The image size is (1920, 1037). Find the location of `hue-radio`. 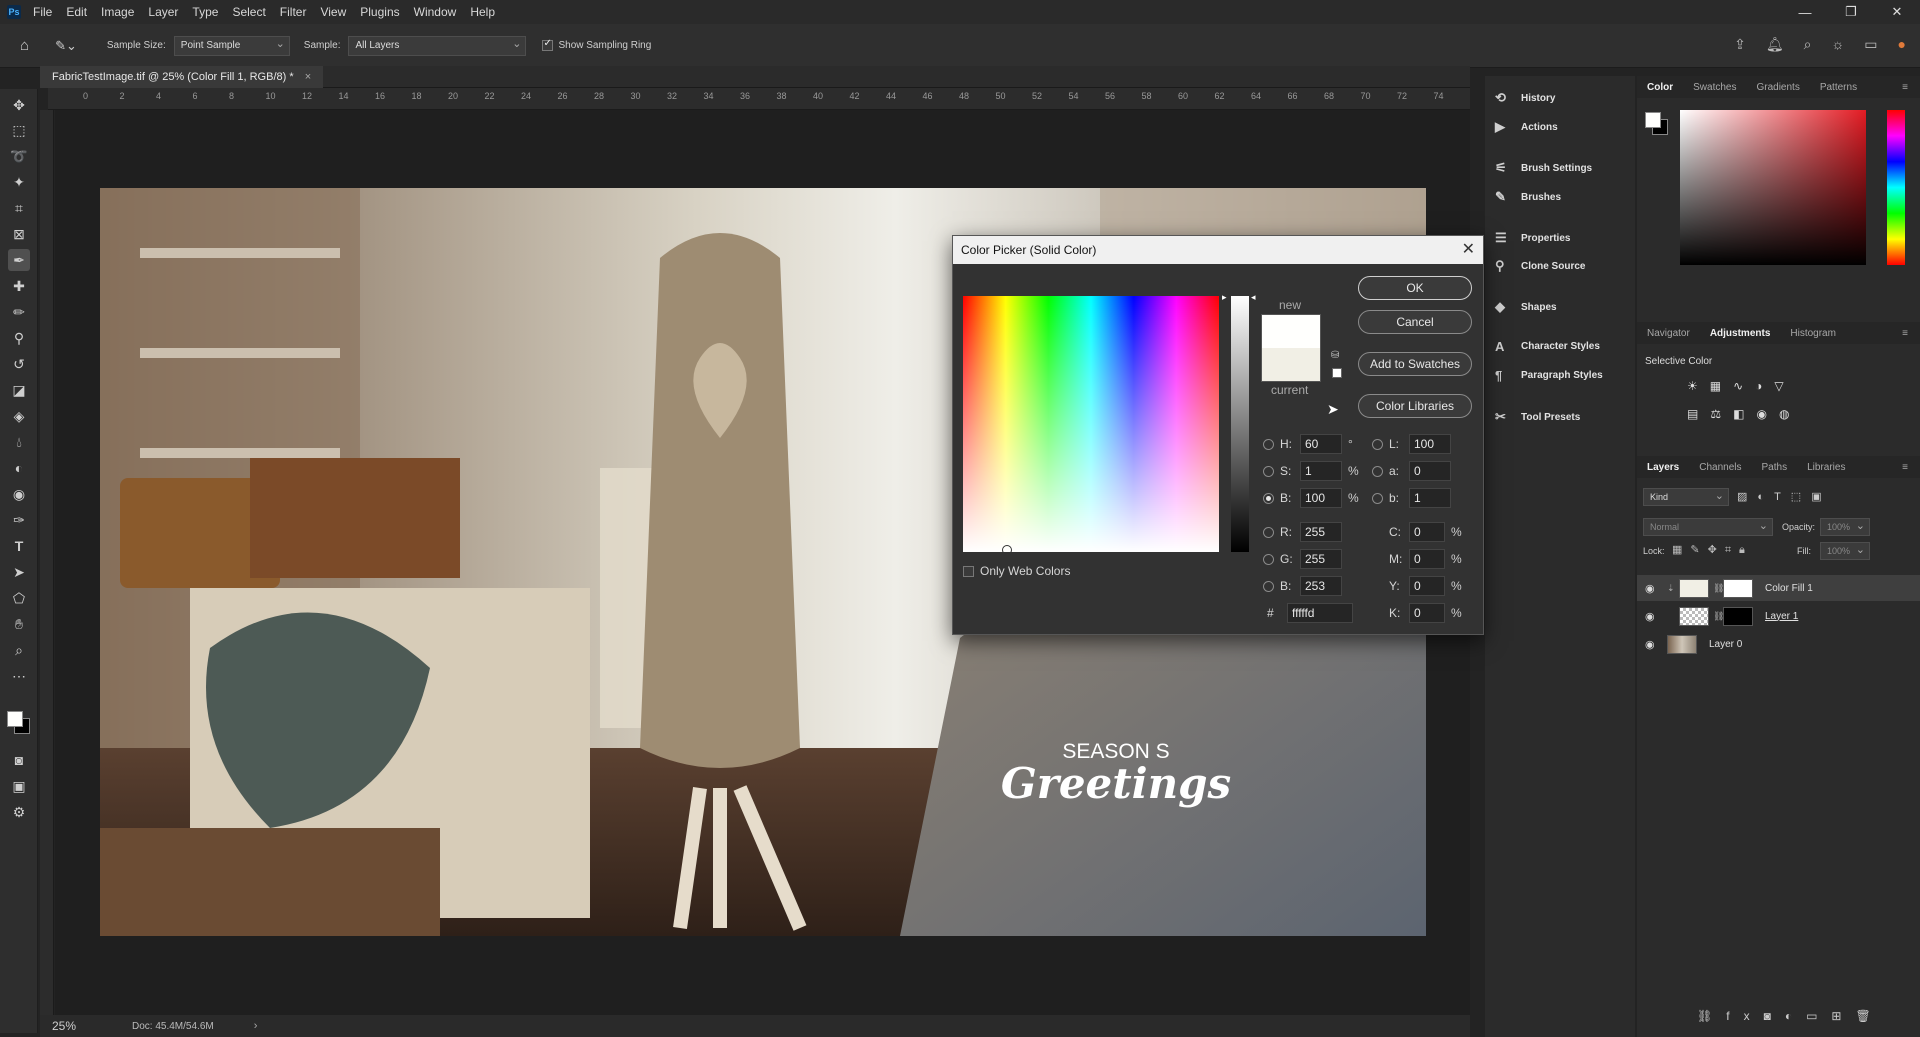

hue-radio is located at coordinates (1268, 444).